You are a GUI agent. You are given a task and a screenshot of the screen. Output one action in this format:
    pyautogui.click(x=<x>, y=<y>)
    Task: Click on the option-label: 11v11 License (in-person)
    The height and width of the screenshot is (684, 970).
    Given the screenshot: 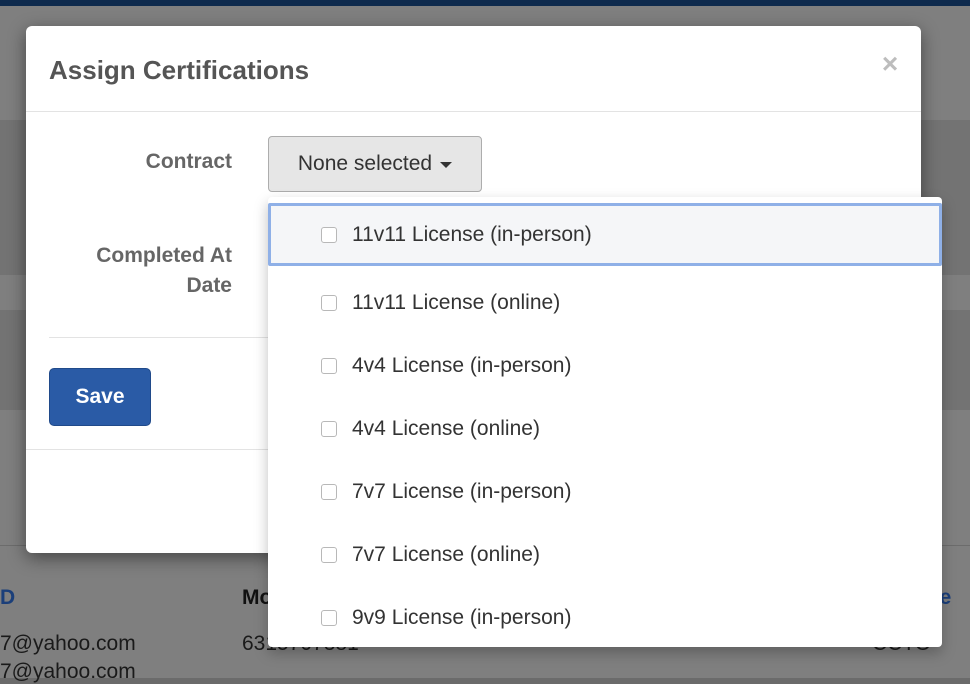 What is the action you would take?
    pyautogui.click(x=472, y=234)
    